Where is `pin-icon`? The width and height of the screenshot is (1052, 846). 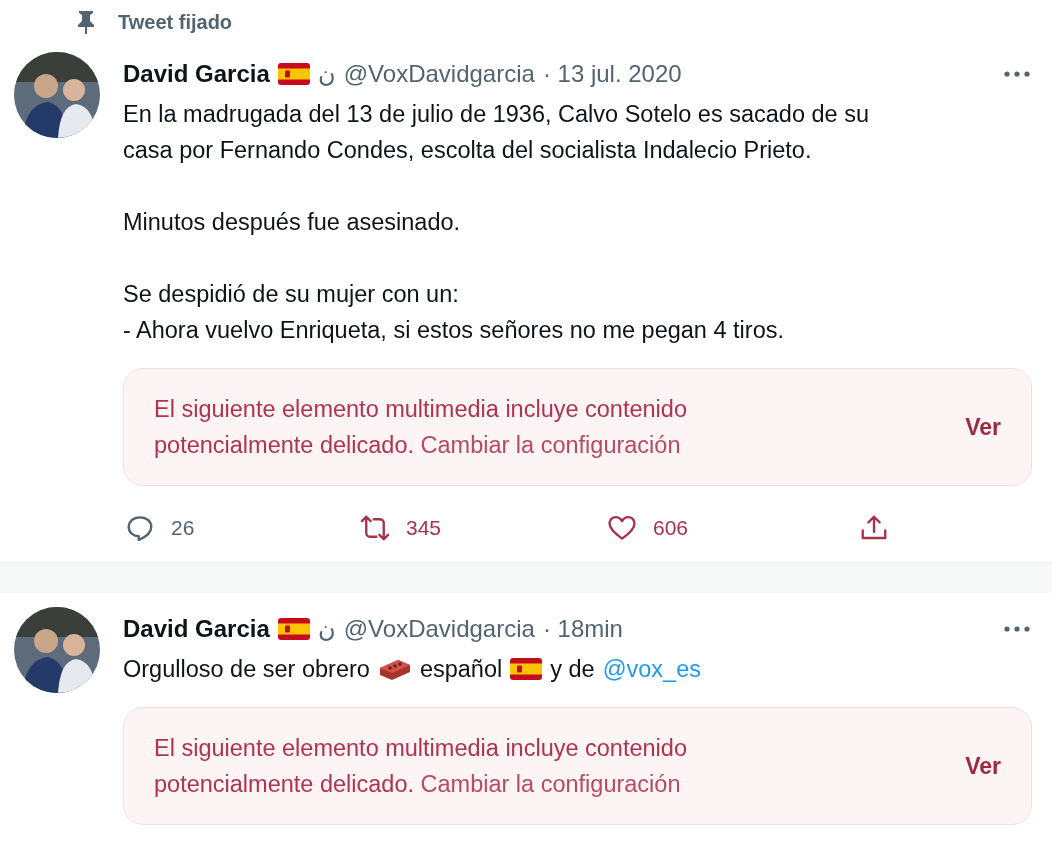
pin-icon is located at coordinates (86, 22).